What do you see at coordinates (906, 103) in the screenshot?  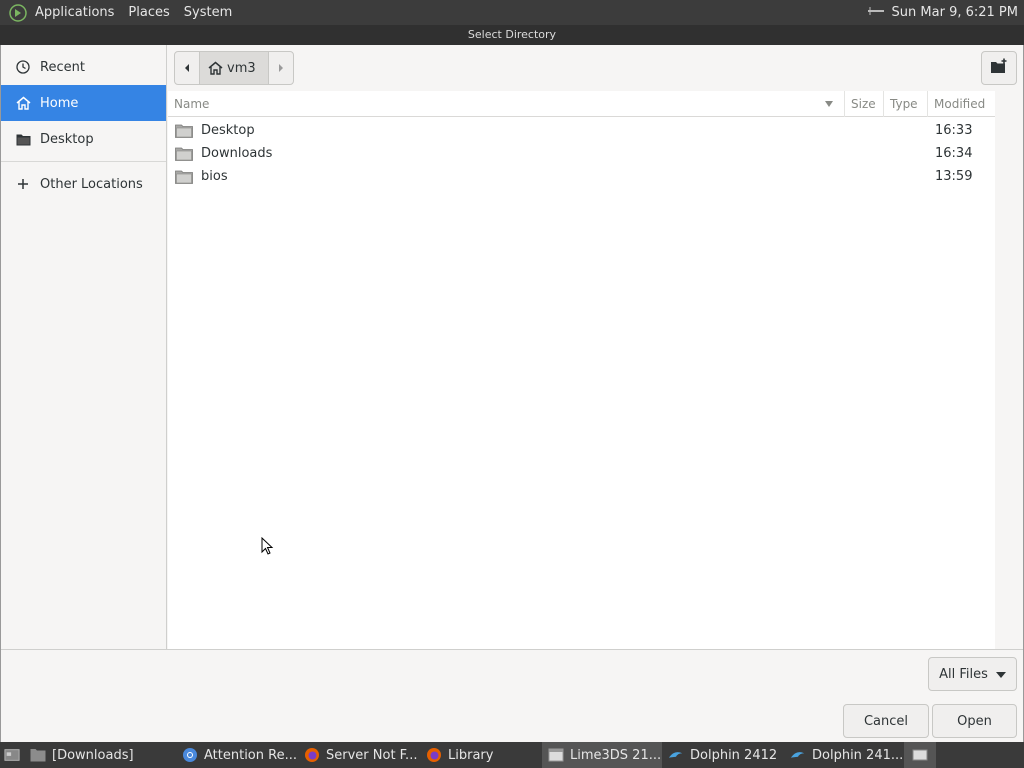 I see `column-type: Type` at bounding box center [906, 103].